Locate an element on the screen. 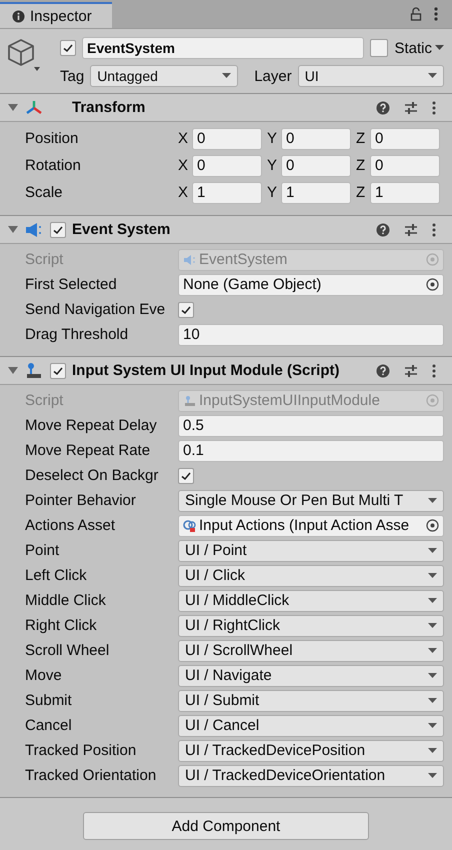 The width and height of the screenshot is (452, 850). field-label: Drag Threshold is located at coordinates (77, 334).